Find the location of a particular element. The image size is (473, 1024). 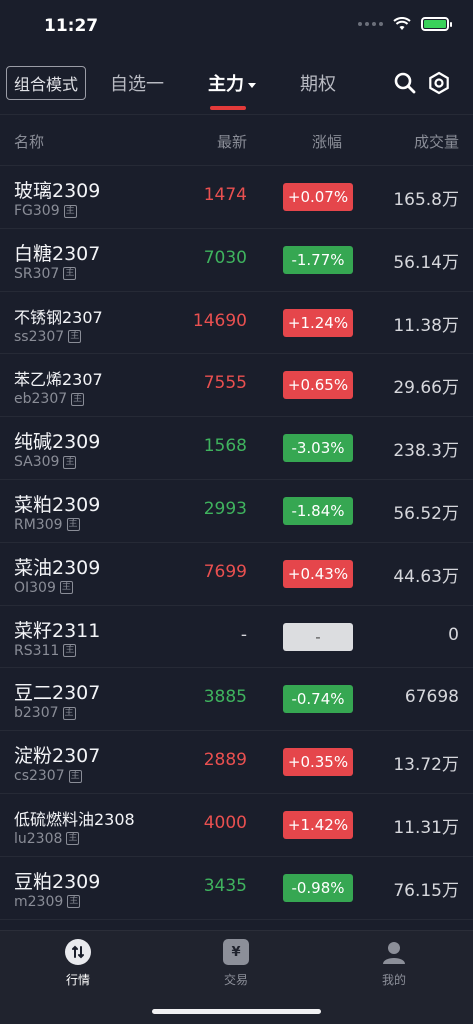

contract-code: m2309 主 is located at coordinates (47, 901).